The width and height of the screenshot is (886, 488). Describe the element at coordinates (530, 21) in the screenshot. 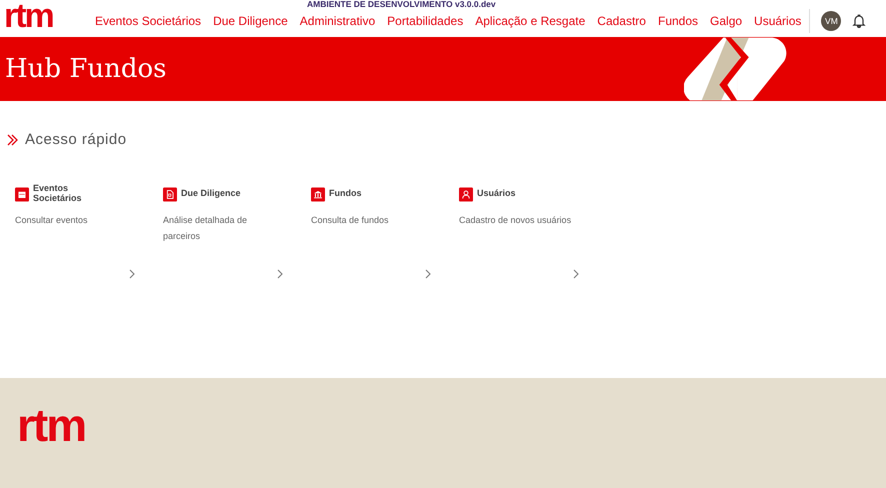

I see `nav-link: Aplicação e Resgate` at that location.